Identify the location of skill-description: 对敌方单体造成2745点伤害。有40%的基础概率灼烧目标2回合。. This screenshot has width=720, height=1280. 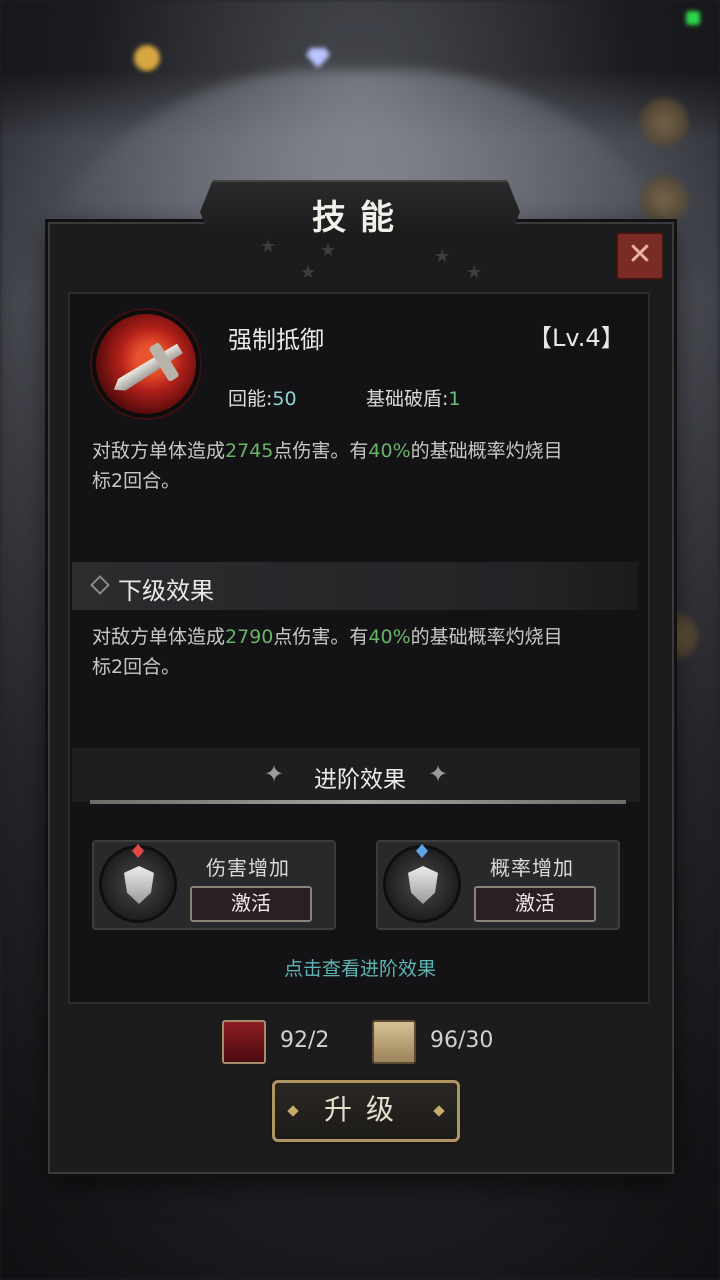
(367, 466).